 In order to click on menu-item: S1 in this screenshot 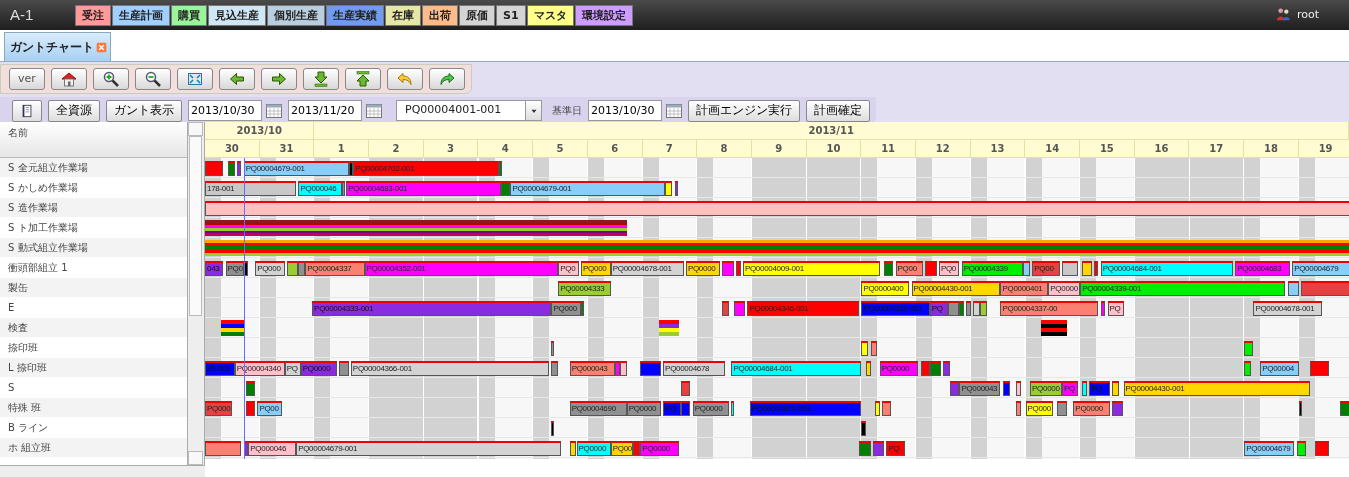, I will do `click(511, 15)`.